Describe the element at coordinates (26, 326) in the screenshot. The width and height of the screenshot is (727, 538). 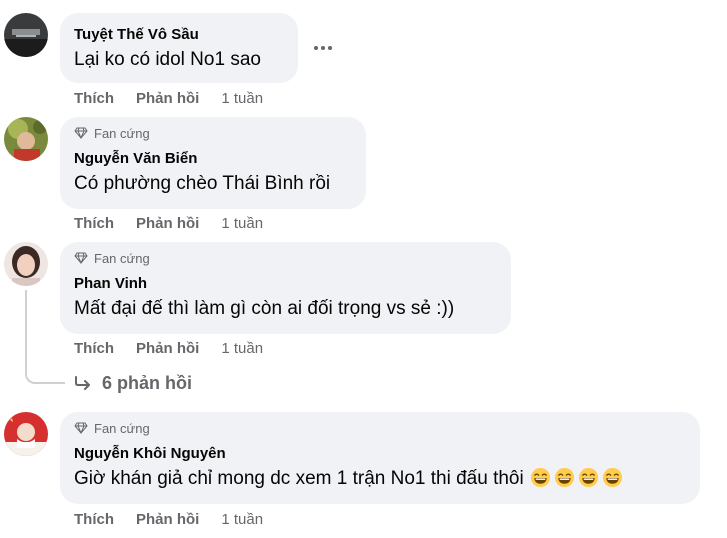
I see `thread-line` at that location.